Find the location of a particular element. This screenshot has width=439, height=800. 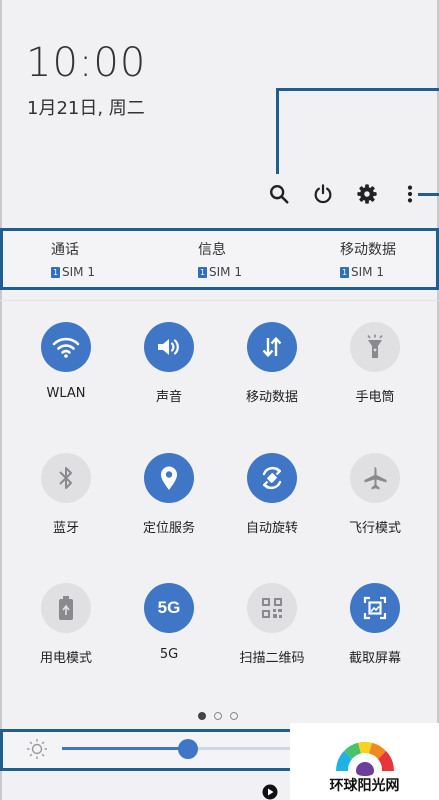

bluetooth-icon is located at coordinates (66, 478).